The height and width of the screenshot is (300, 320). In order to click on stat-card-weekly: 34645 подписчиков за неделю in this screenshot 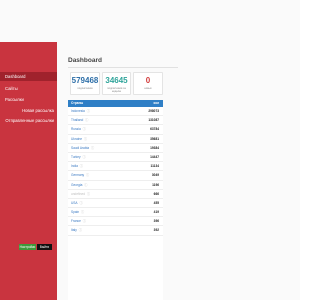, I will do `click(116, 83)`.